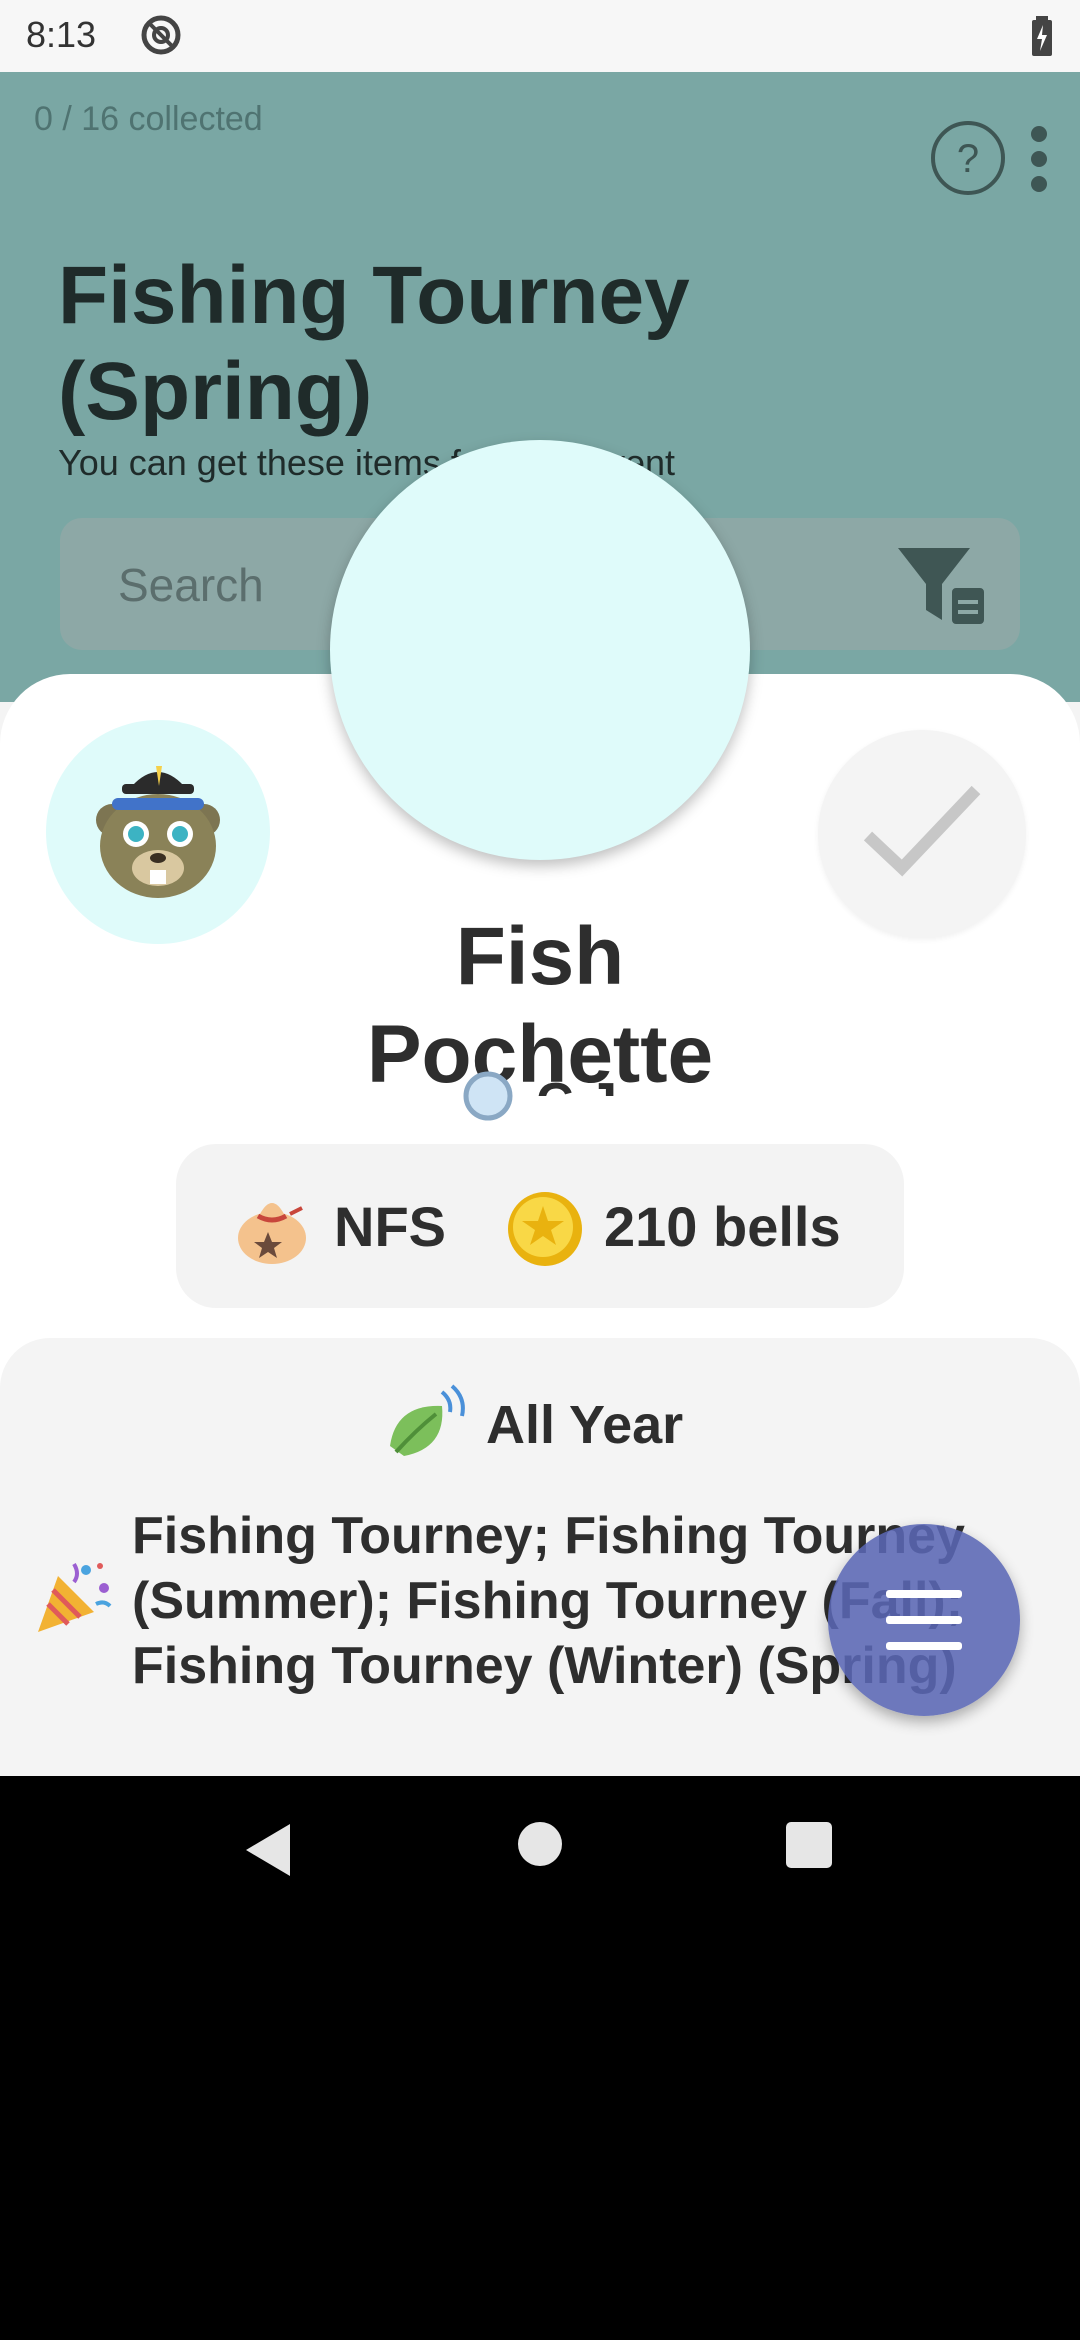 This screenshot has height=2340, width=1080. I want to click on menu-fab, so click(924, 1620).